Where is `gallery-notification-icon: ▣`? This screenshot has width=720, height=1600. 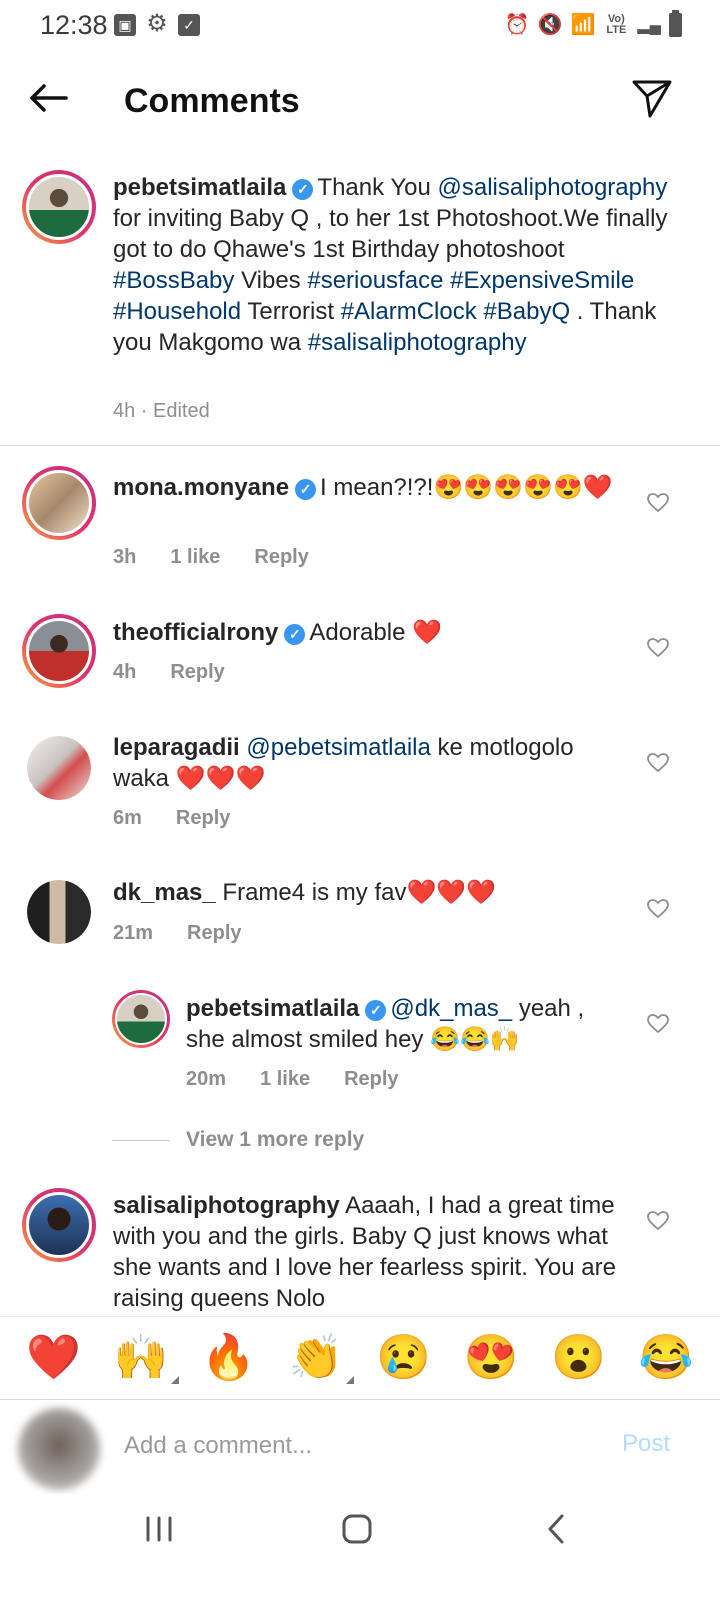
gallery-notification-icon: ▣ is located at coordinates (125, 25).